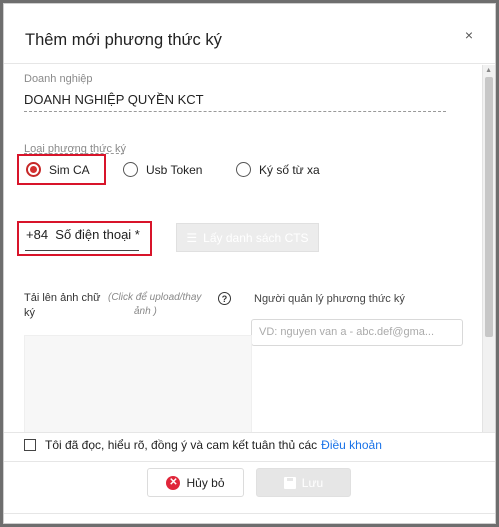 Image resolution: width=499 pixels, height=527 pixels. I want to click on manager-label: Người quản lý phương thức ký, so click(329, 299).